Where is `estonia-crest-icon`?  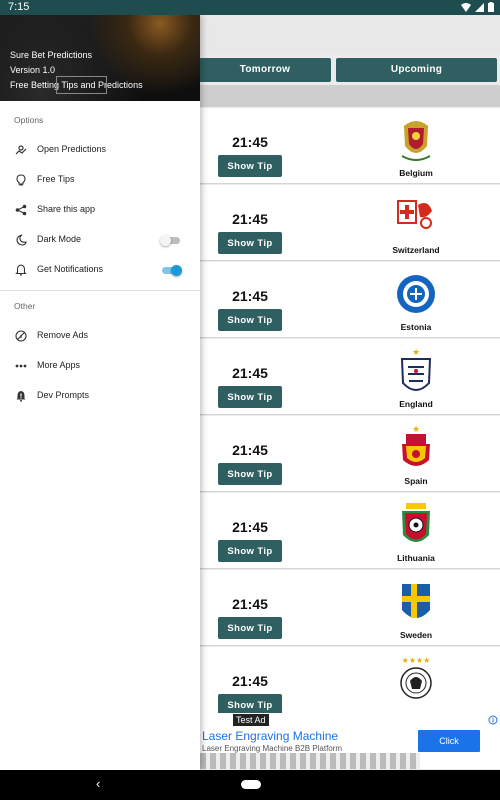 estonia-crest-icon is located at coordinates (416, 294).